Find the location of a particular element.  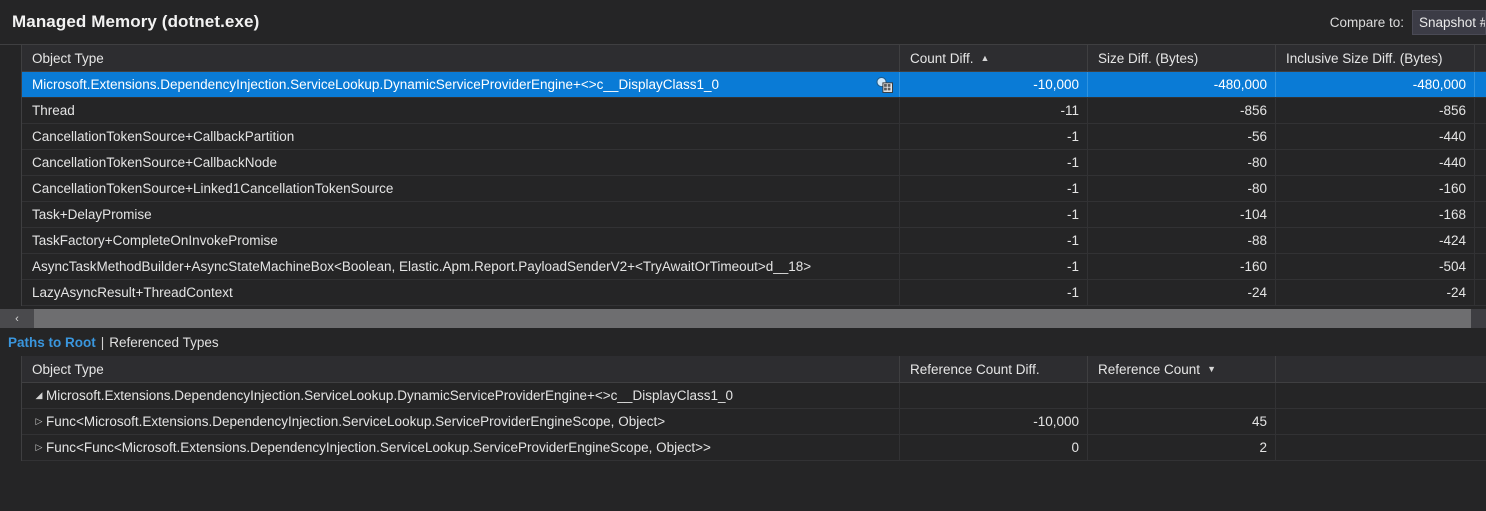

cell-object-type: LazyAsyncResult+ThreadContext is located at coordinates (461, 292).